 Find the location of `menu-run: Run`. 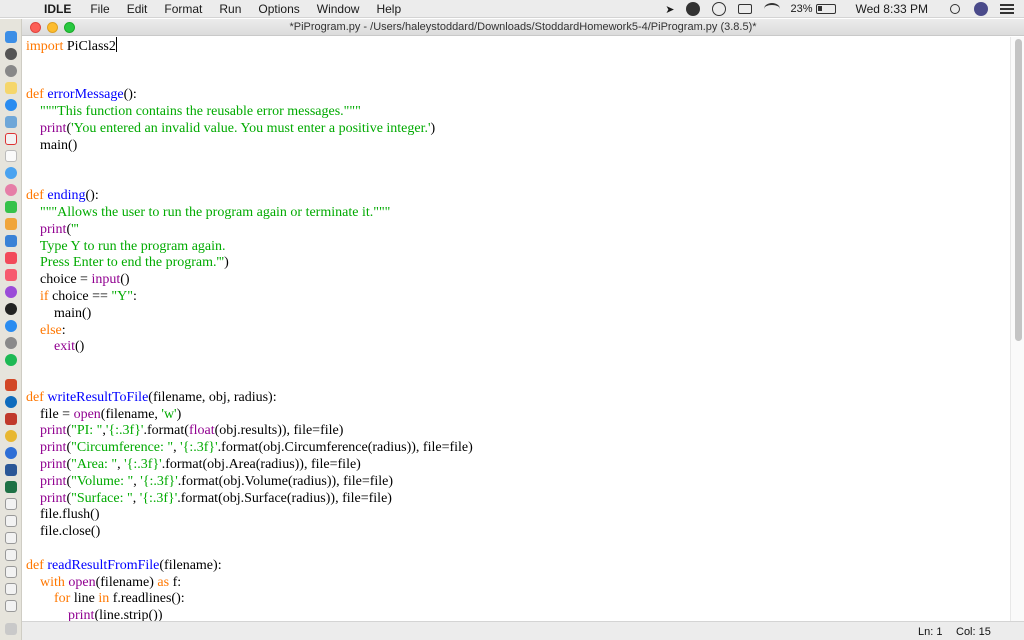

menu-run: Run is located at coordinates (230, 9).